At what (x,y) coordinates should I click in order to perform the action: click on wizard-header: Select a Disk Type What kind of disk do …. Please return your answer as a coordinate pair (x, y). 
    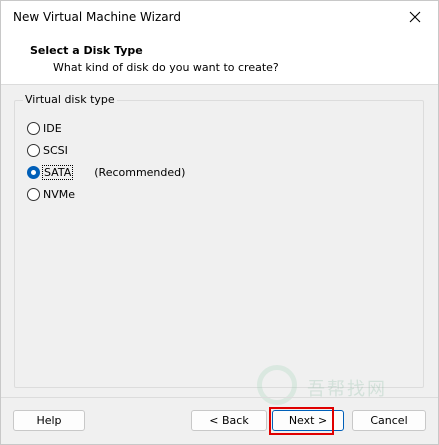
    Looking at the image, I should click on (219, 59).